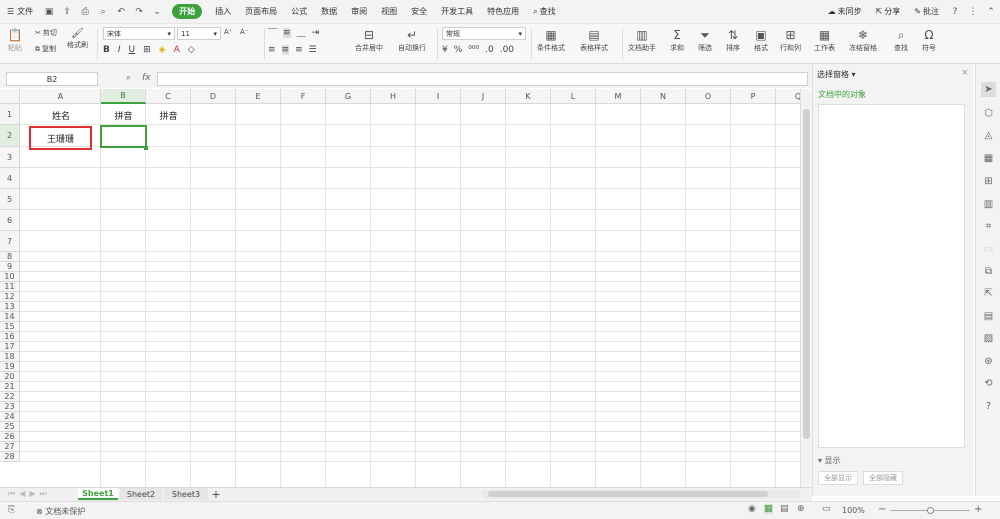  I want to click on crop-icon: ⌗, so click(988, 226).